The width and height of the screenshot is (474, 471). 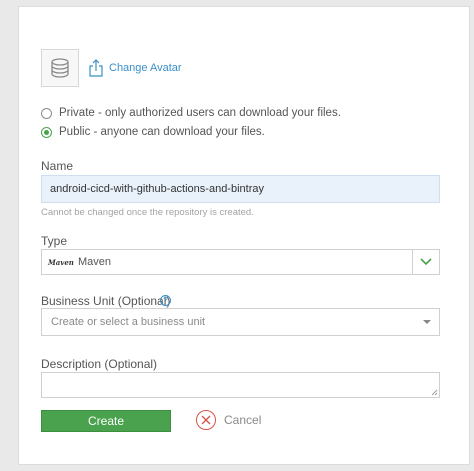 I want to click on create-button: Create, so click(x=106, y=421).